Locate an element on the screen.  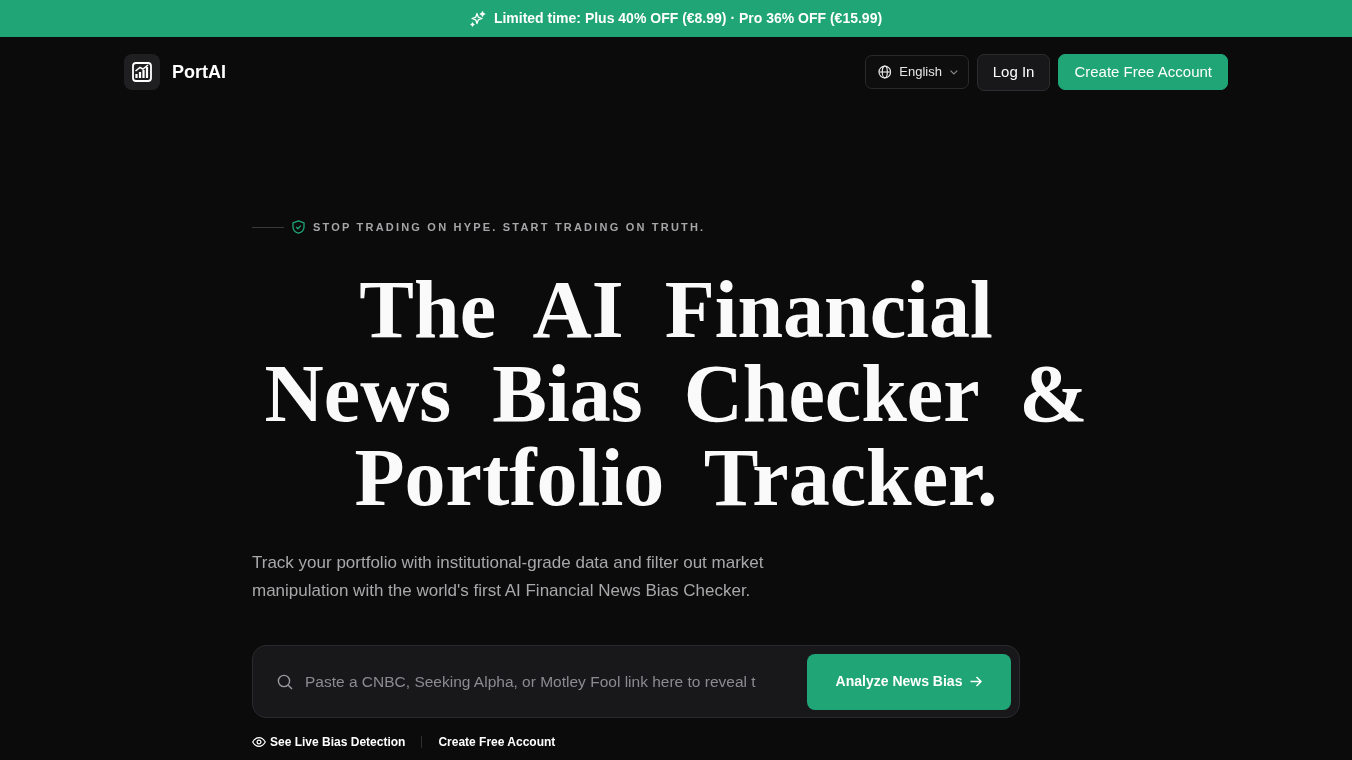
language-dropdown: English is located at coordinates (916, 72).